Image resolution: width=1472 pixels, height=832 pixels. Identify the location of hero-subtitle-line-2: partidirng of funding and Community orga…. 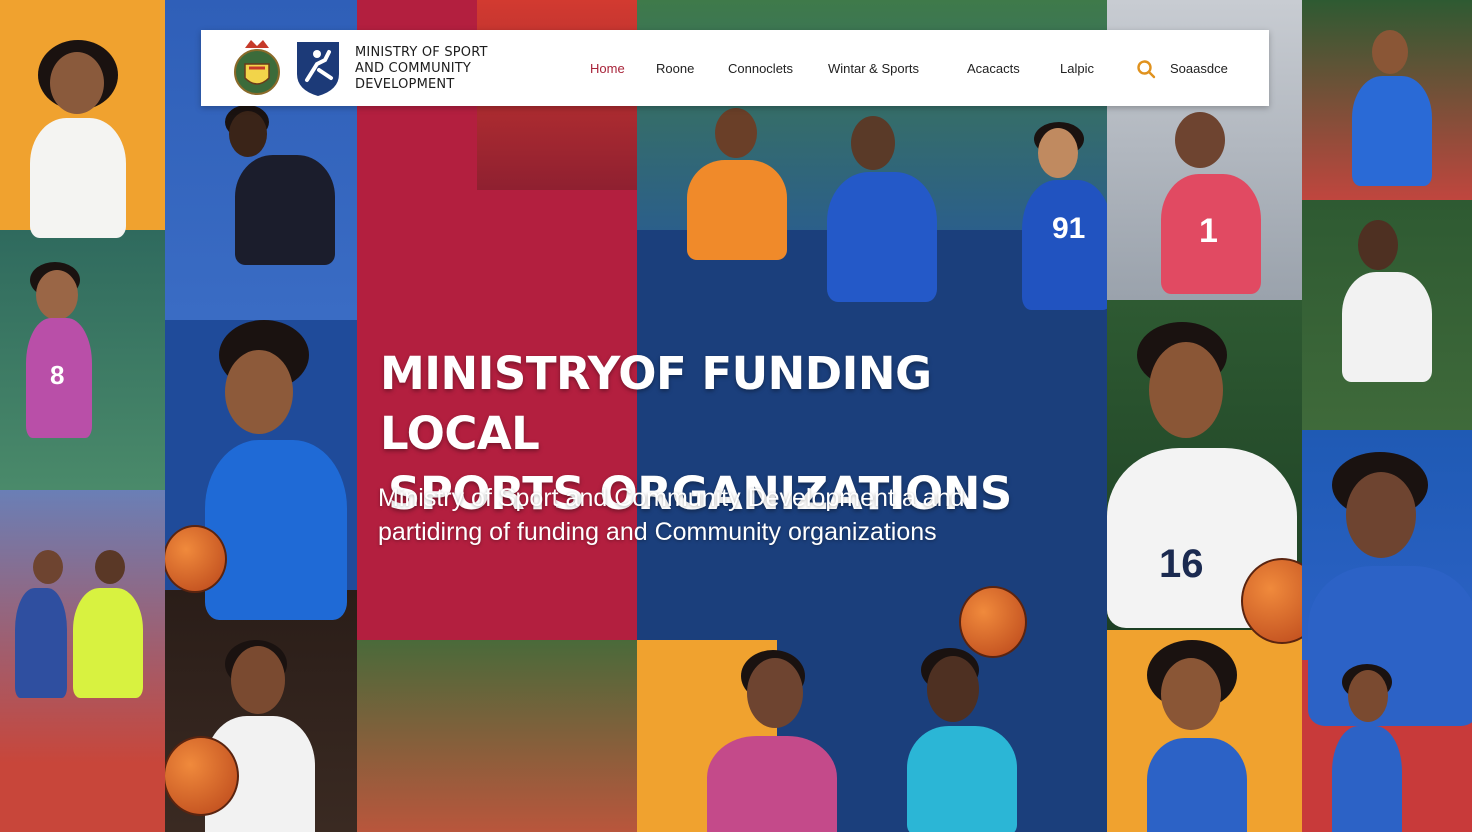
(657, 532).